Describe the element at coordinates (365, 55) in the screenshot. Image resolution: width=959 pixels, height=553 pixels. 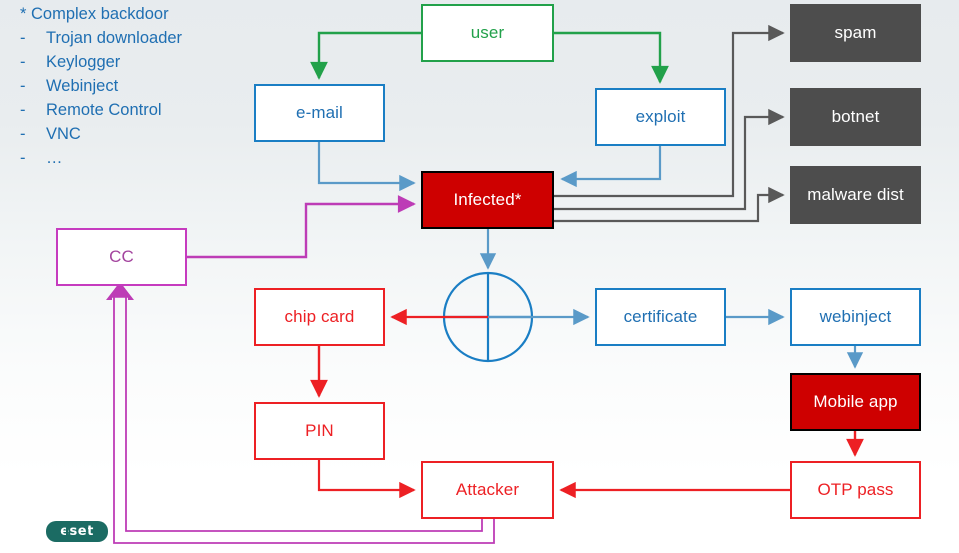
I see `edge-user-to-email` at that location.